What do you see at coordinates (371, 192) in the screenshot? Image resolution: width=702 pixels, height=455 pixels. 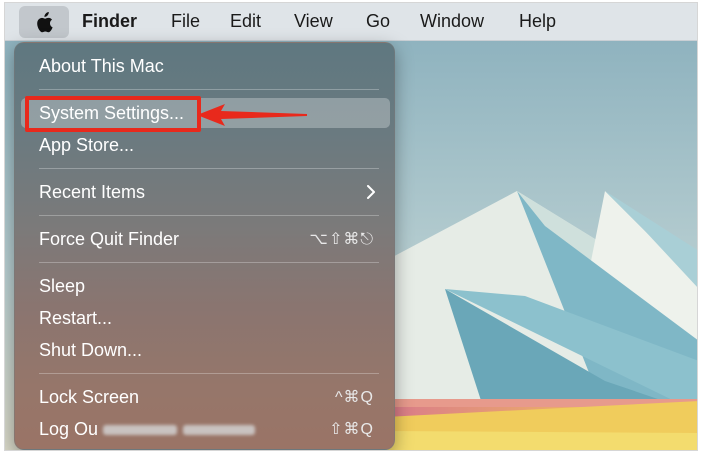 I see `chevron-right-icon` at bounding box center [371, 192].